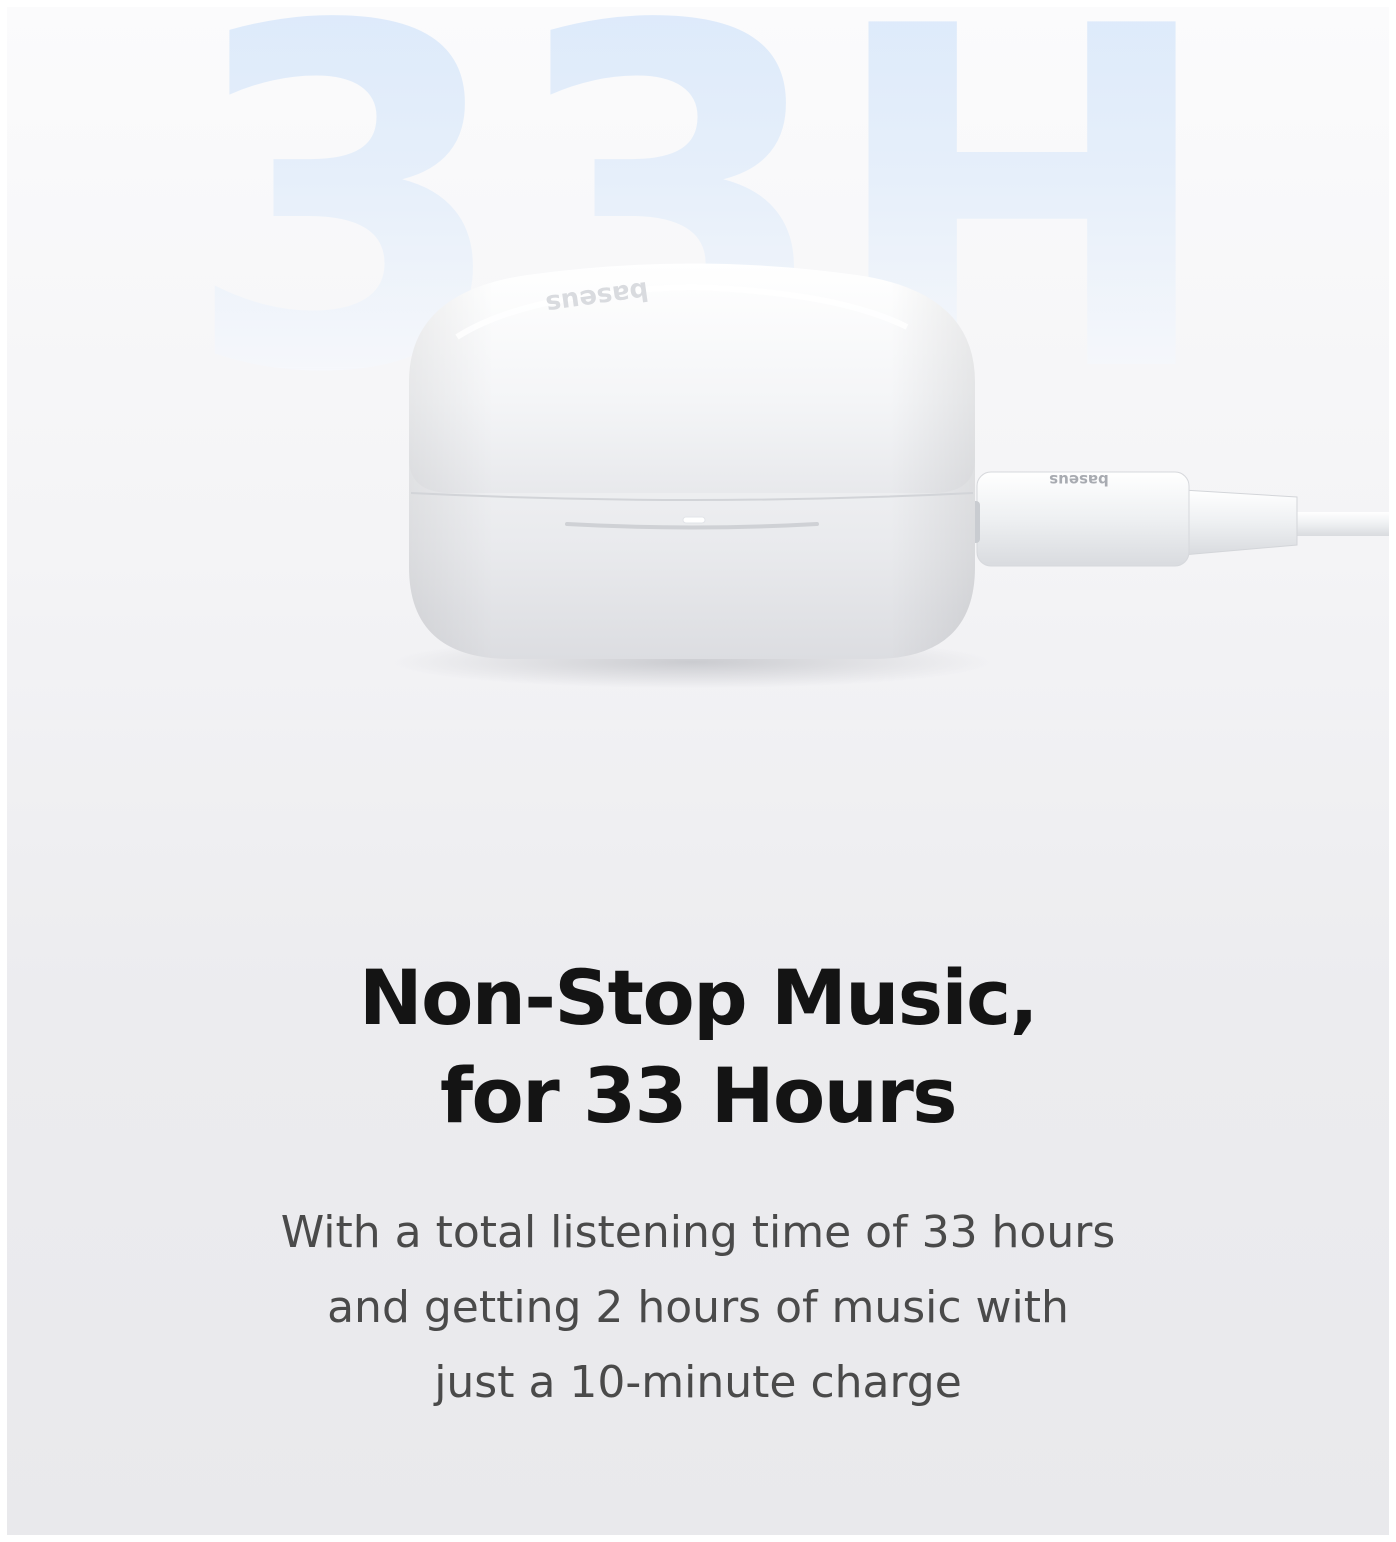  Describe the element at coordinates (1079, 480) in the screenshot. I see `cable-logo: baseus` at that location.